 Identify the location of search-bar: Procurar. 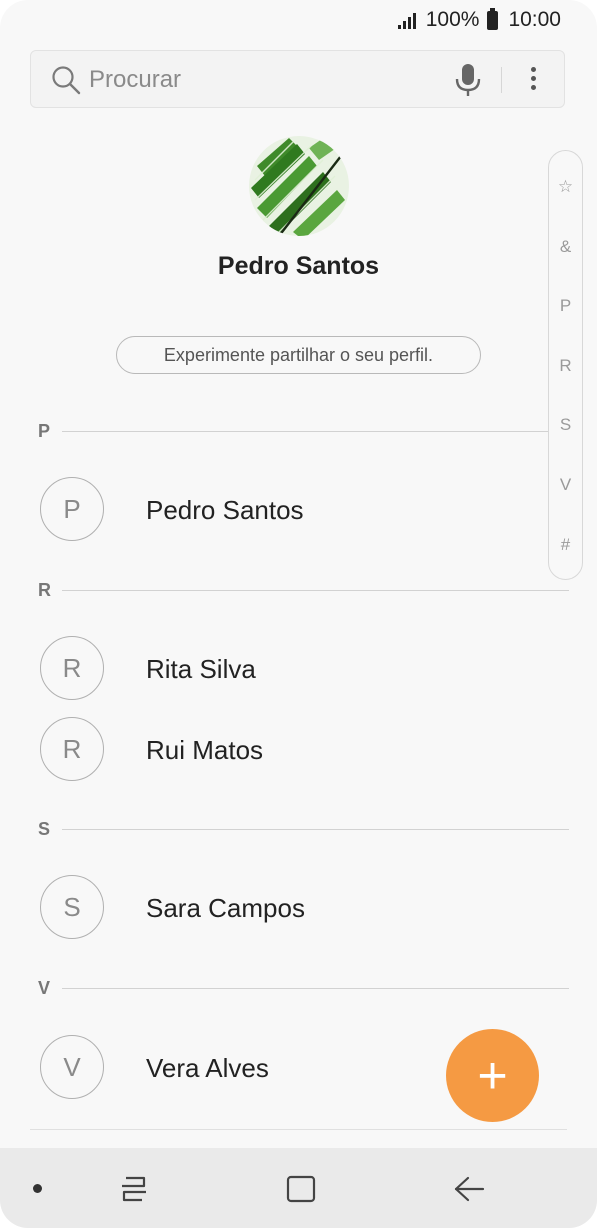
(297, 79).